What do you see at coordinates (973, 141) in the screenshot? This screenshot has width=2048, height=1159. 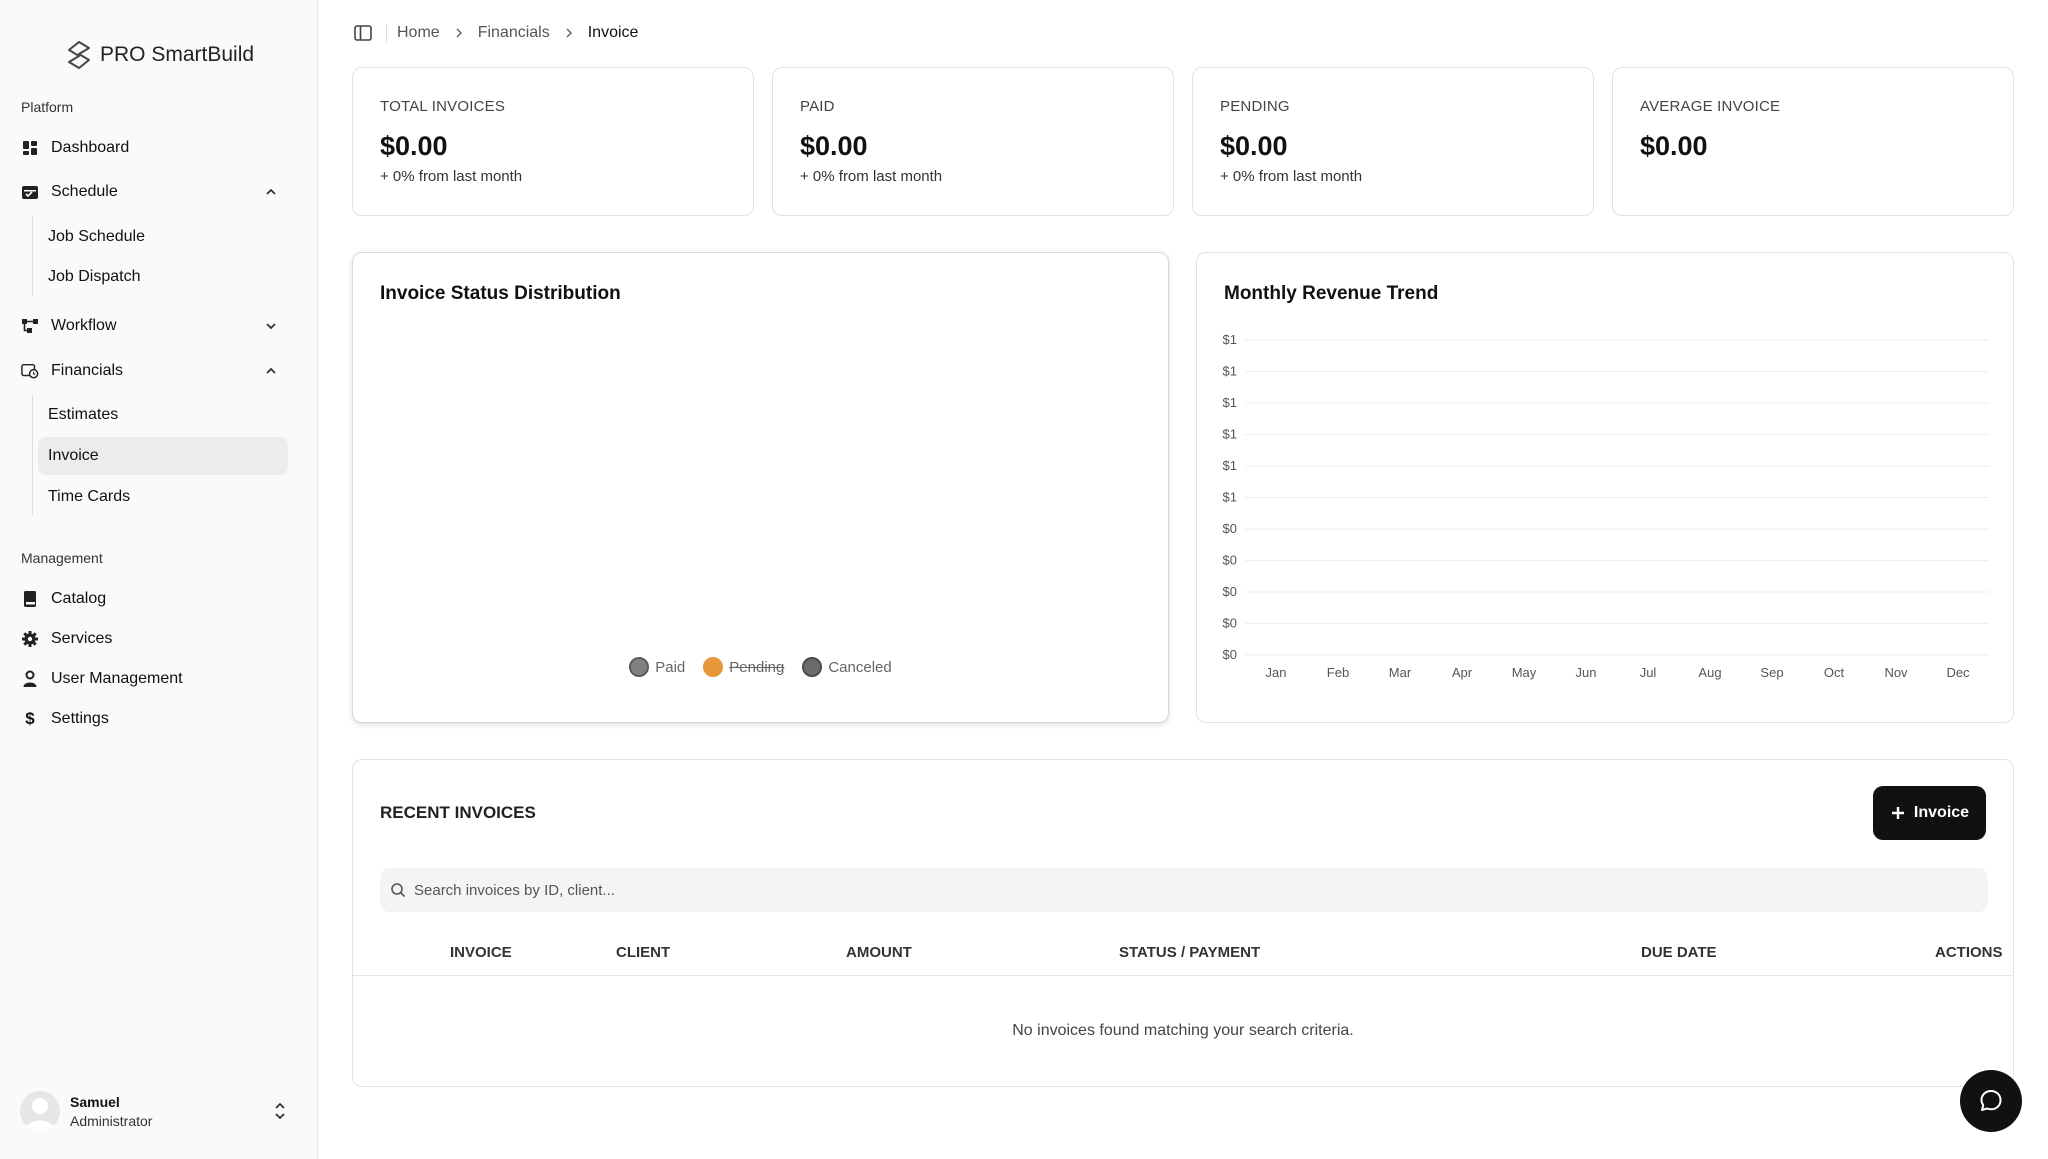 I see `stat-card-paid: PAID $0.00 + 0% from last month` at bounding box center [973, 141].